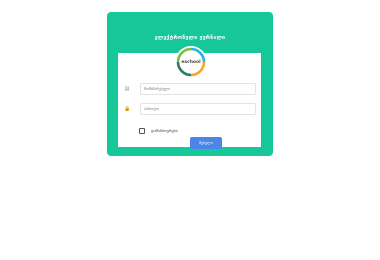 The image size is (380, 260). What do you see at coordinates (190, 38) in the screenshot?
I see `page-title: ელექტრონული ჟურნალი` at bounding box center [190, 38].